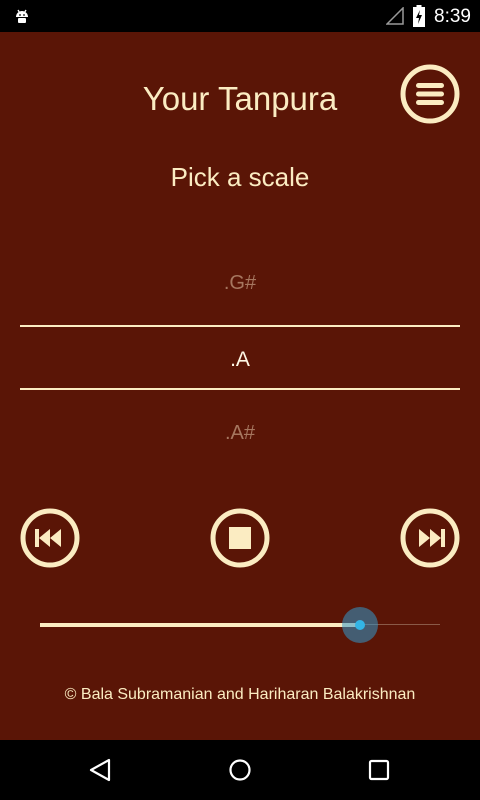 Image resolution: width=480 pixels, height=800 pixels. I want to click on skip-previous-icon, so click(50, 538).